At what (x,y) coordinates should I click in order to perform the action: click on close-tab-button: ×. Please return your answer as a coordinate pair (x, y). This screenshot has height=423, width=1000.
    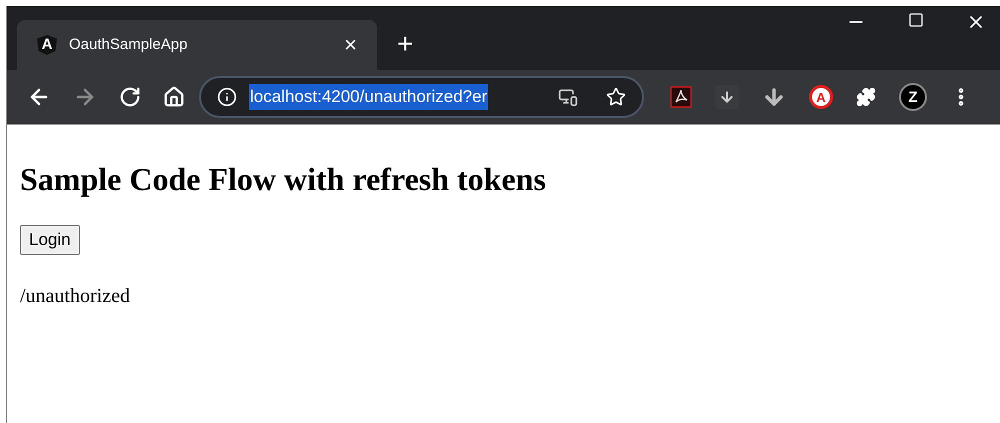
    Looking at the image, I should click on (350, 45).